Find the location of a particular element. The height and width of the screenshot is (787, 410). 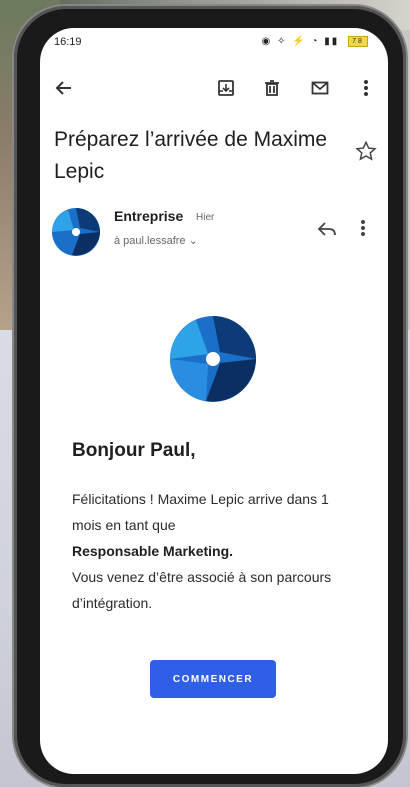

status-time: 16:19 is located at coordinates (68, 42).